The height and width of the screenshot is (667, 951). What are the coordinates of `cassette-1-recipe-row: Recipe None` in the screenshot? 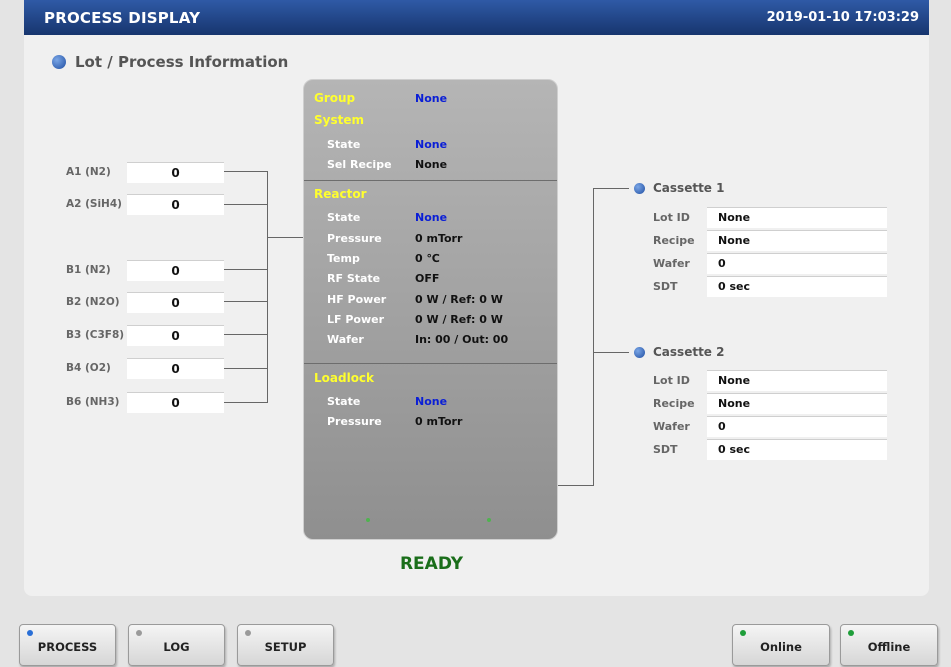 It's located at (770, 240).